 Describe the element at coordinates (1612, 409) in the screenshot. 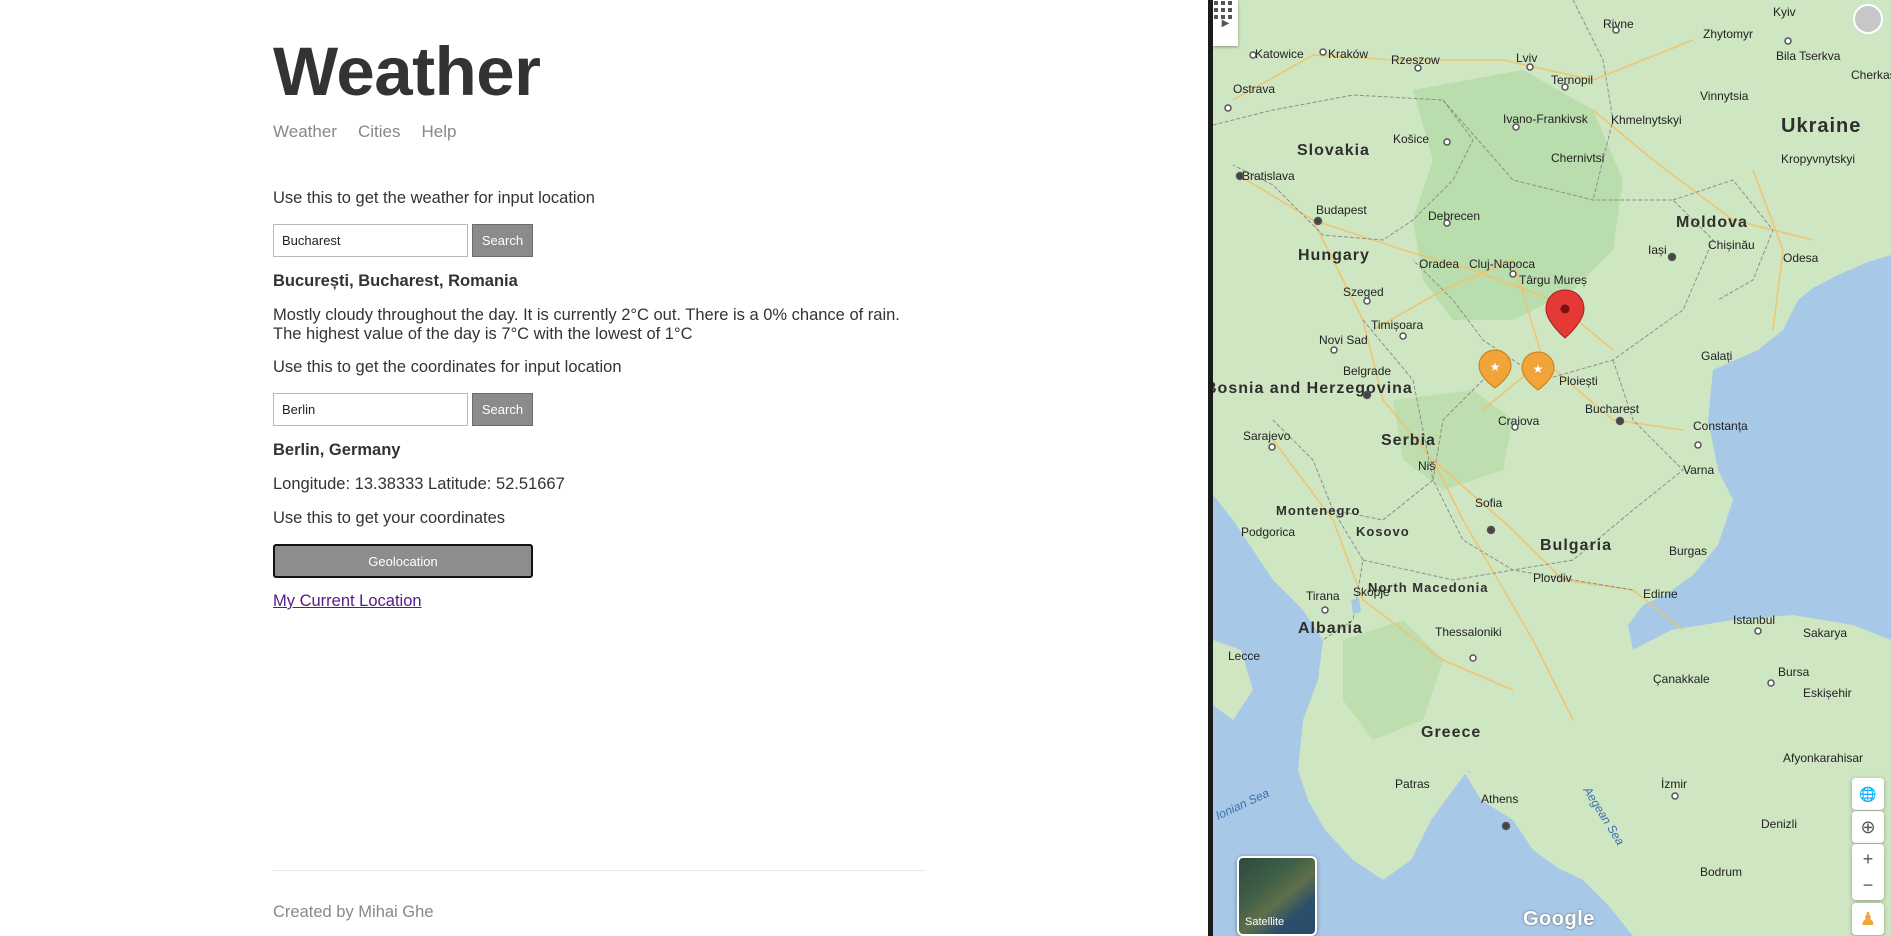

I see `city-bucharest: Bucharest` at that location.